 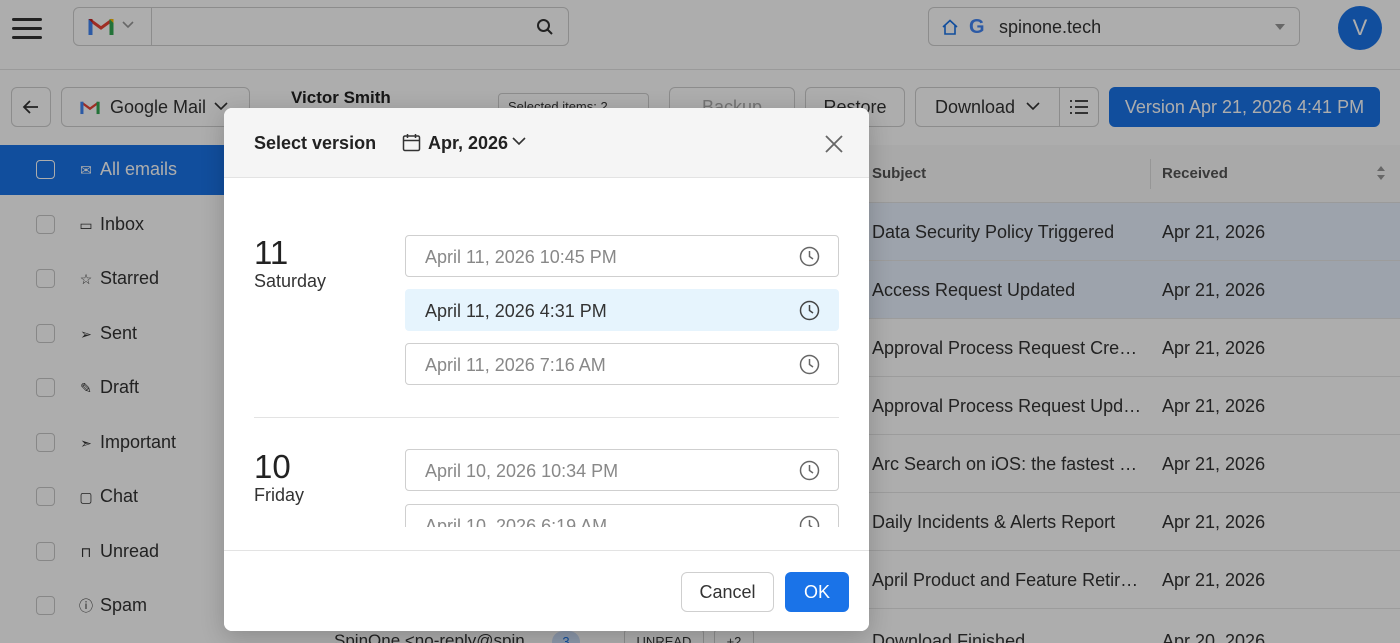 What do you see at coordinates (290, 281) in the screenshot?
I see `day-weekday: Saturday` at bounding box center [290, 281].